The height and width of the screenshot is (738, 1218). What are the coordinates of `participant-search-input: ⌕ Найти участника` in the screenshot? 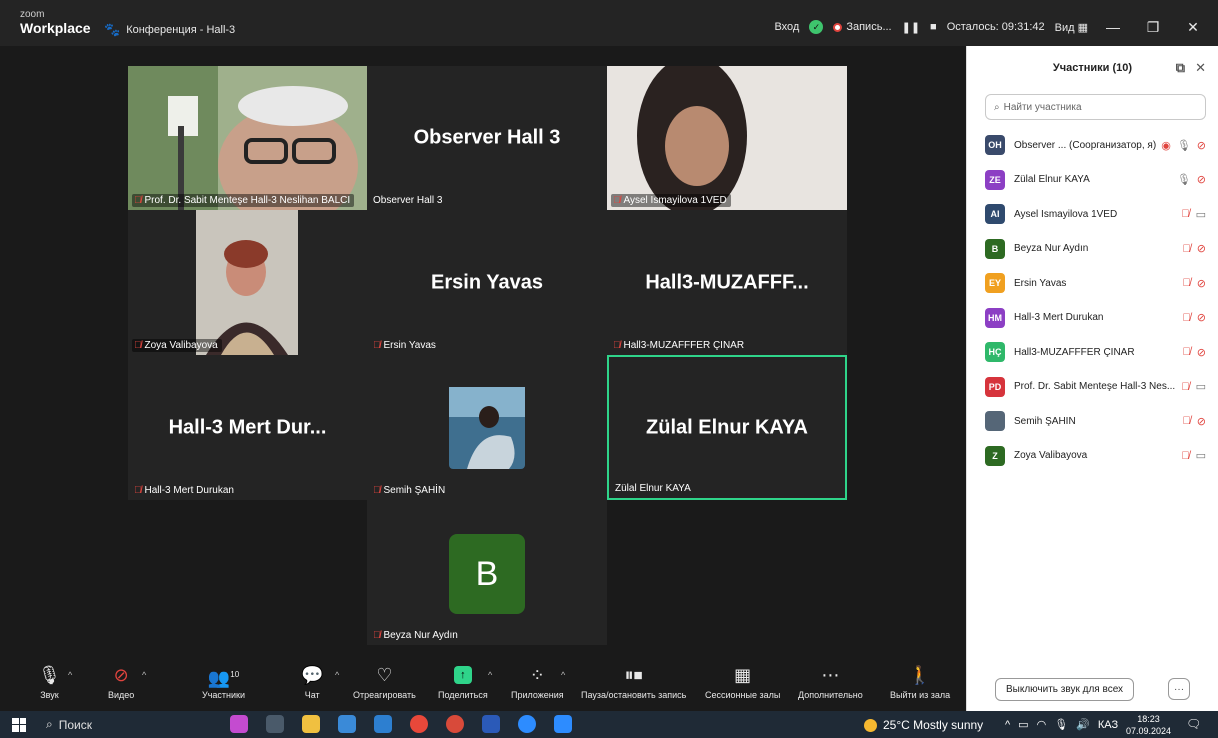 It's located at (1095, 107).